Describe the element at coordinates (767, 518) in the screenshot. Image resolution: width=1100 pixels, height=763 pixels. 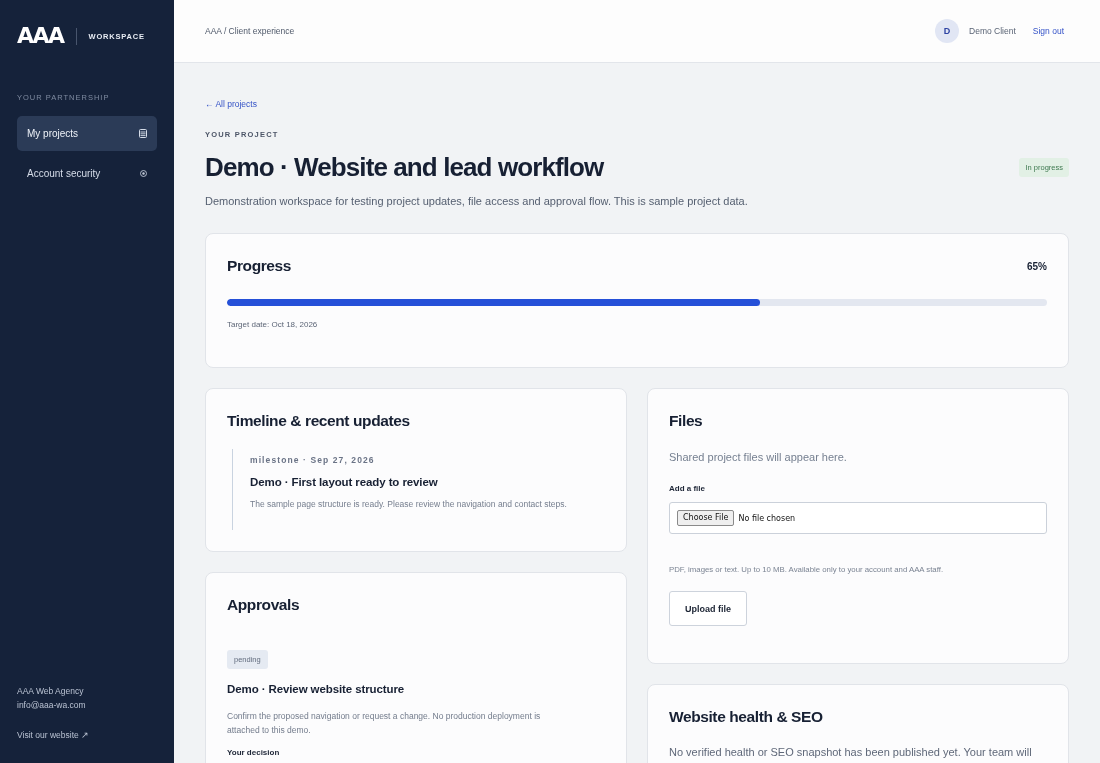
I see `file-status-text: No file chosen` at that location.